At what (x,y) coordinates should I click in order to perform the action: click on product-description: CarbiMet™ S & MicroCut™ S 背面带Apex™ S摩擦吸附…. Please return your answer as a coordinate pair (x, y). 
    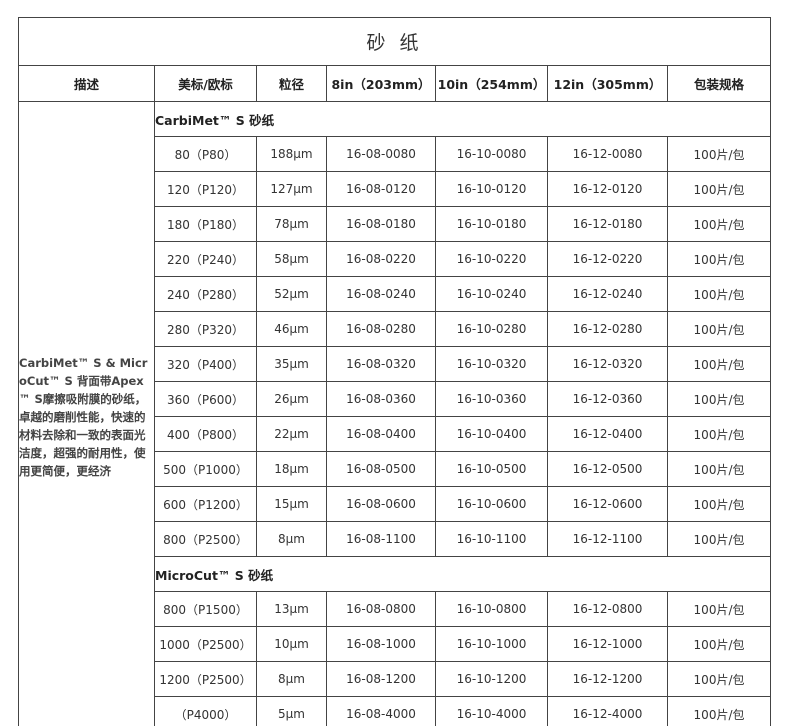
    Looking at the image, I should click on (86, 413).